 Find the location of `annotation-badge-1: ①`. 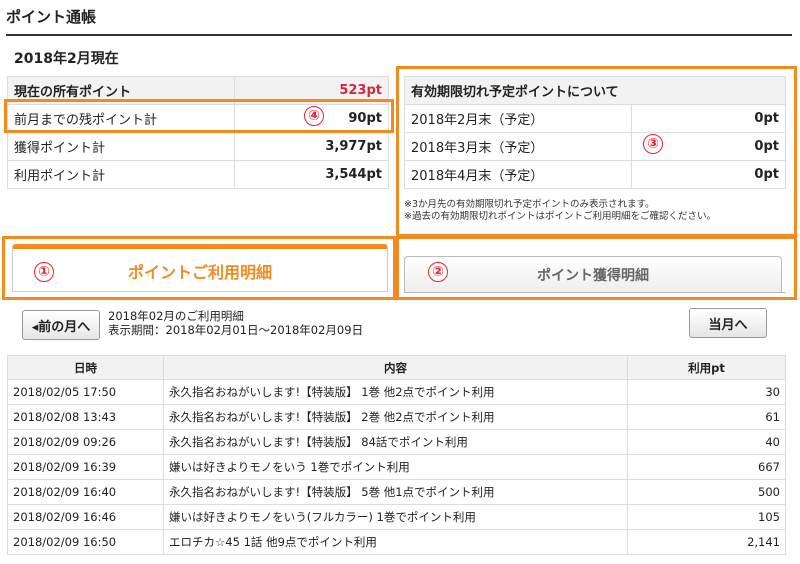

annotation-badge-1: ① is located at coordinates (44, 272).